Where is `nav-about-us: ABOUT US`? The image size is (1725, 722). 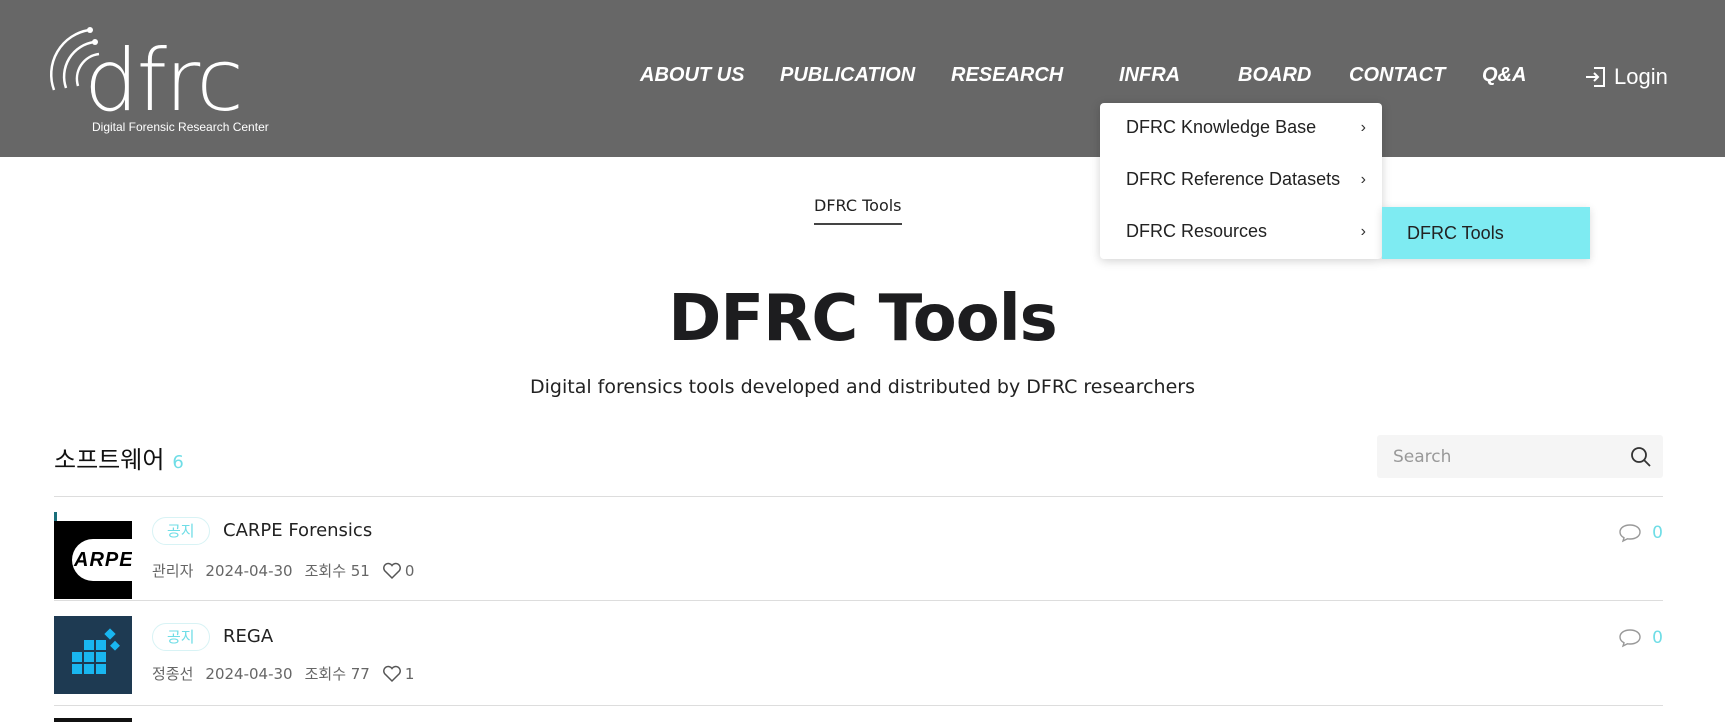
nav-about-us: ABOUT US is located at coordinates (692, 75).